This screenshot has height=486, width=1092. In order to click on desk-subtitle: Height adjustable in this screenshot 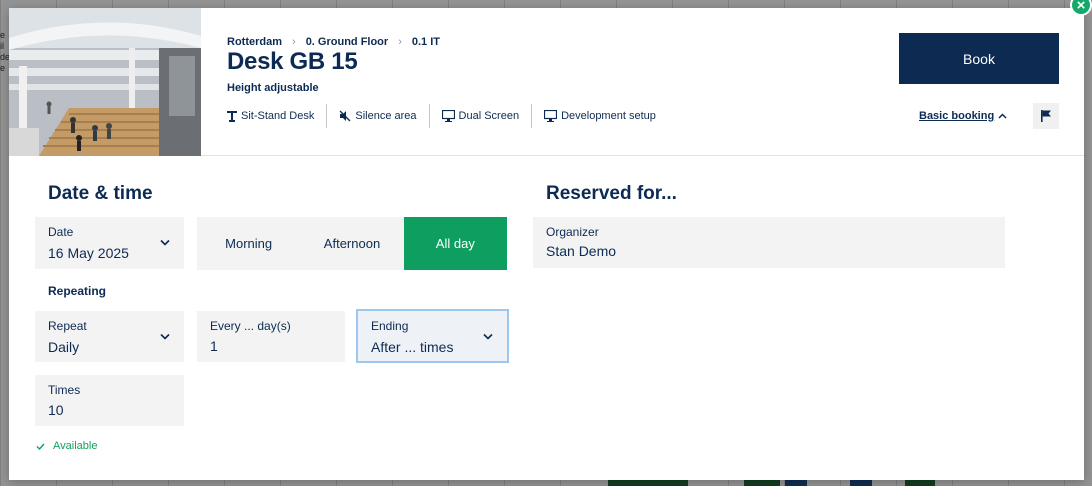, I will do `click(273, 88)`.